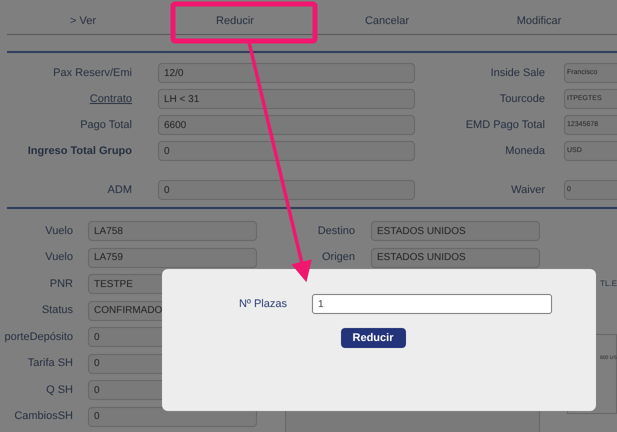 This screenshot has height=432, width=617. I want to click on menu-tab: Cancelar, so click(387, 21).